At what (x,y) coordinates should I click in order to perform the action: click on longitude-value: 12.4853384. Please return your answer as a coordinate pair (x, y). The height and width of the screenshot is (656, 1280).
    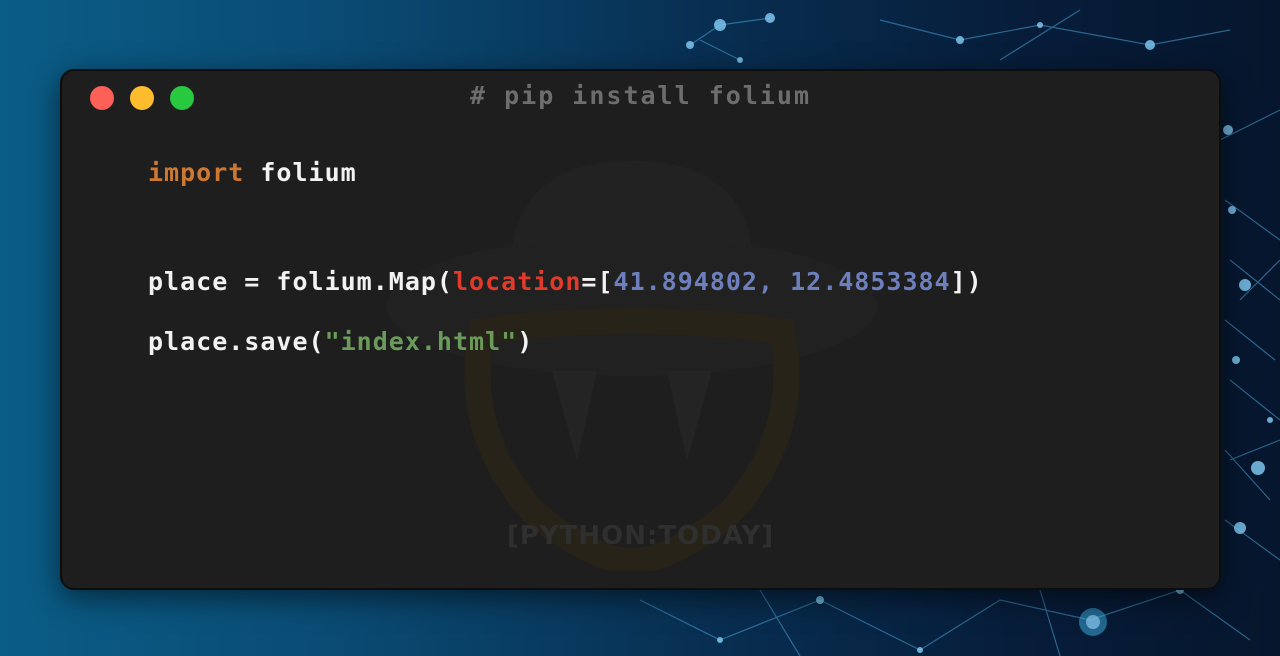
    Looking at the image, I should click on (870, 281).